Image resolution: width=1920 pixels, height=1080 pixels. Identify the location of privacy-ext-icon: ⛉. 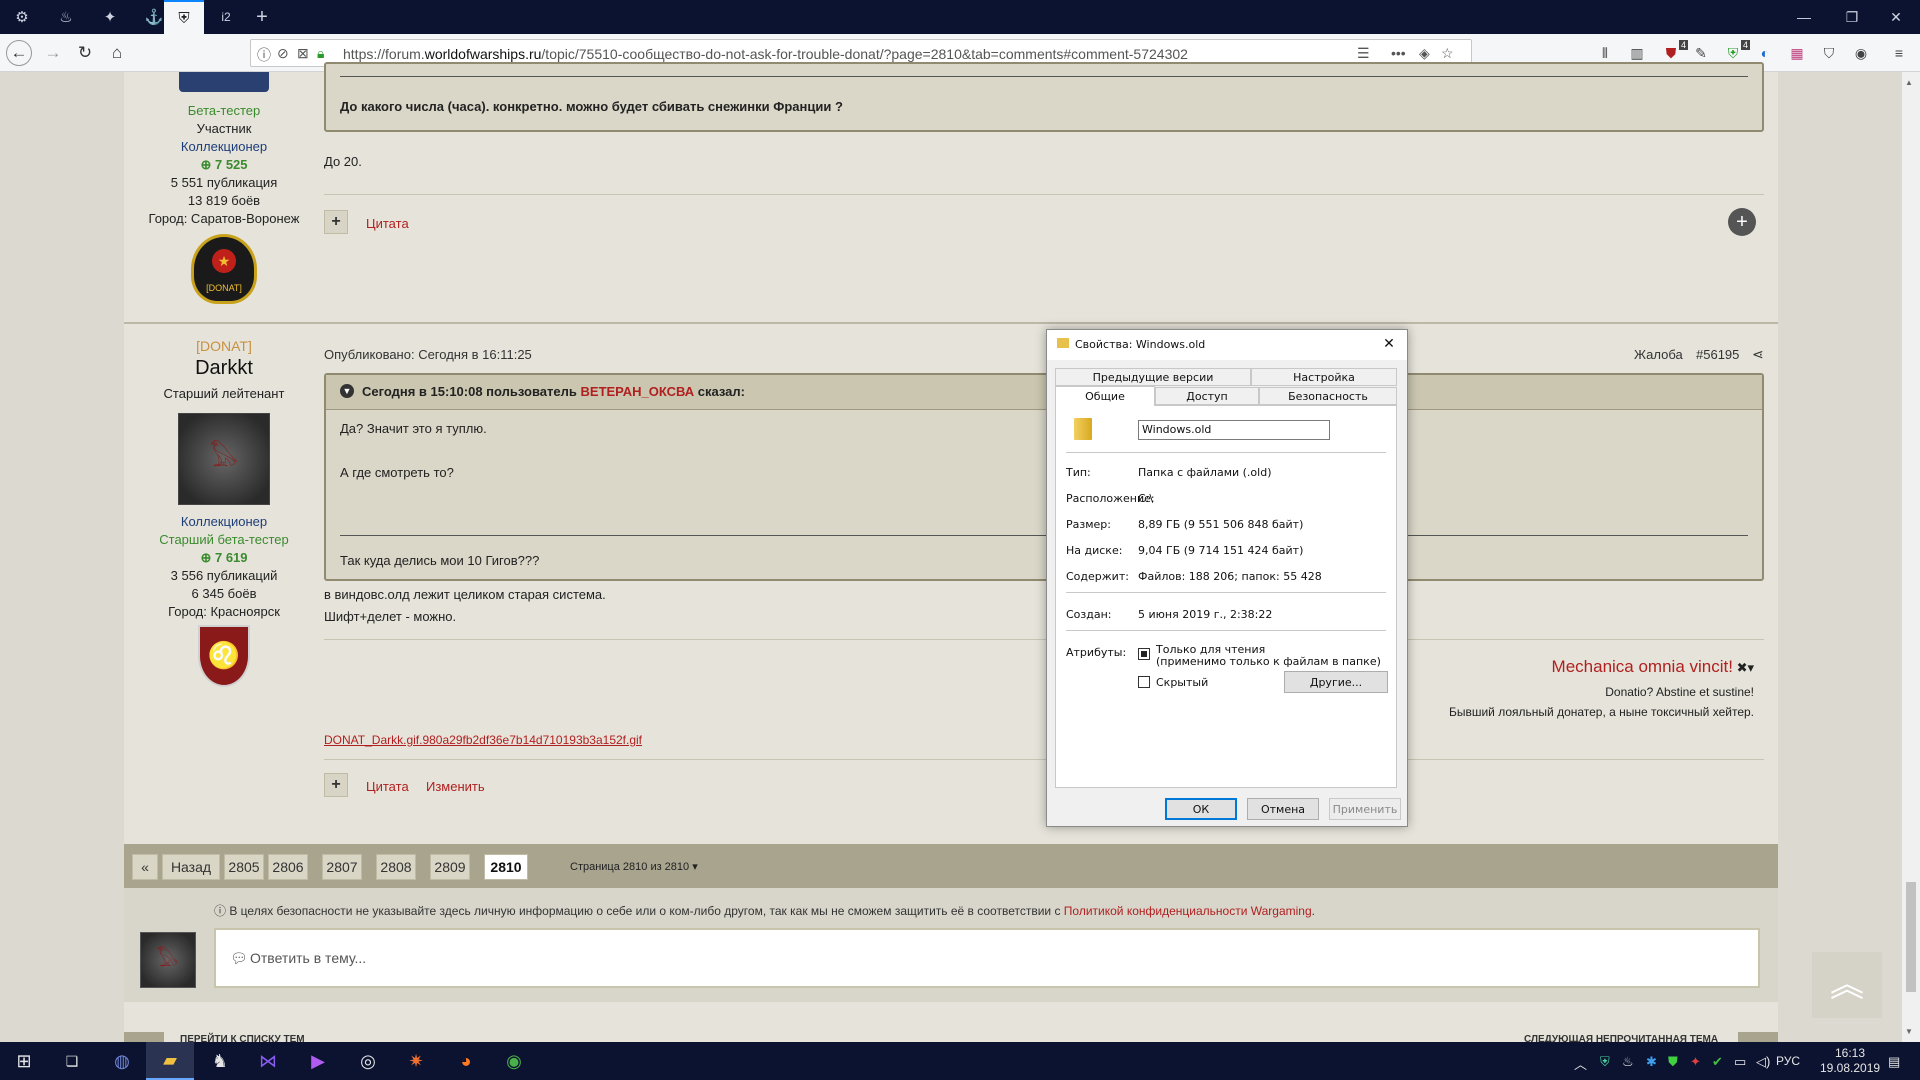
(1829, 53).